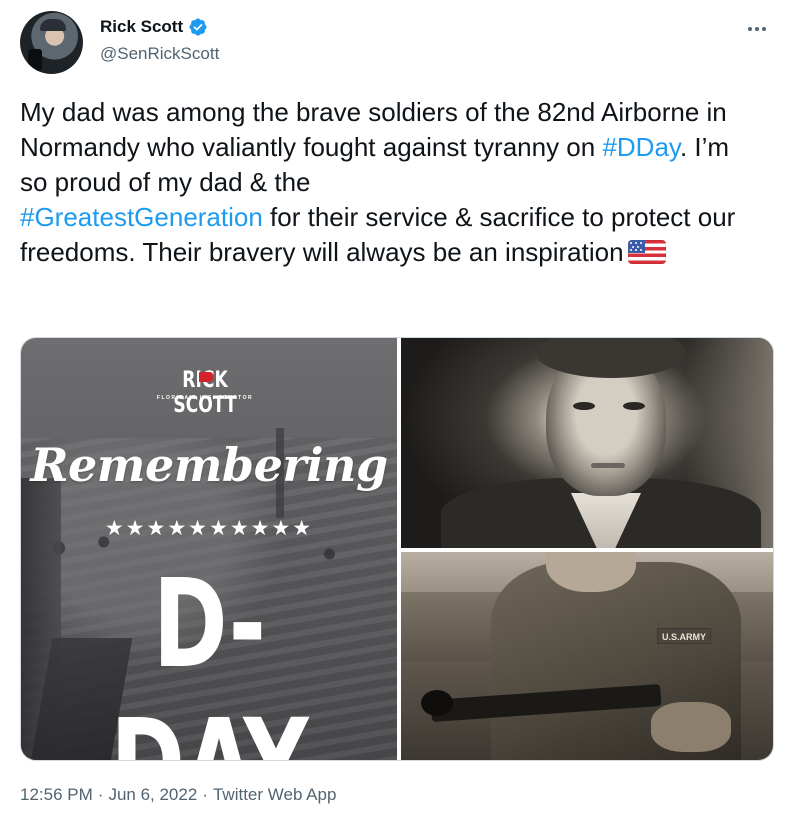 The width and height of the screenshot is (788, 814). Describe the element at coordinates (205, 398) in the screenshot. I see `logo-subtitle: FLORIDA’S U.S. SENATOR` at that location.